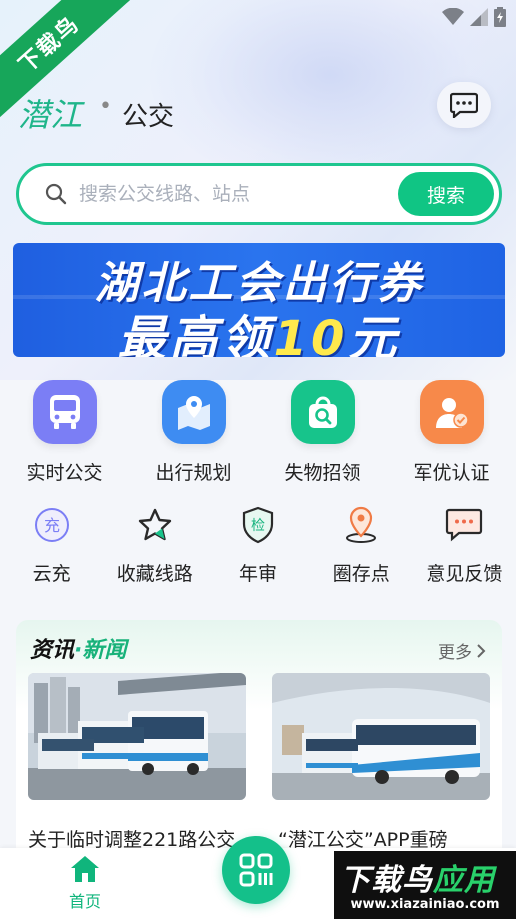 The width and height of the screenshot is (516, 919). I want to click on shield-check-icon: 检, so click(258, 525).